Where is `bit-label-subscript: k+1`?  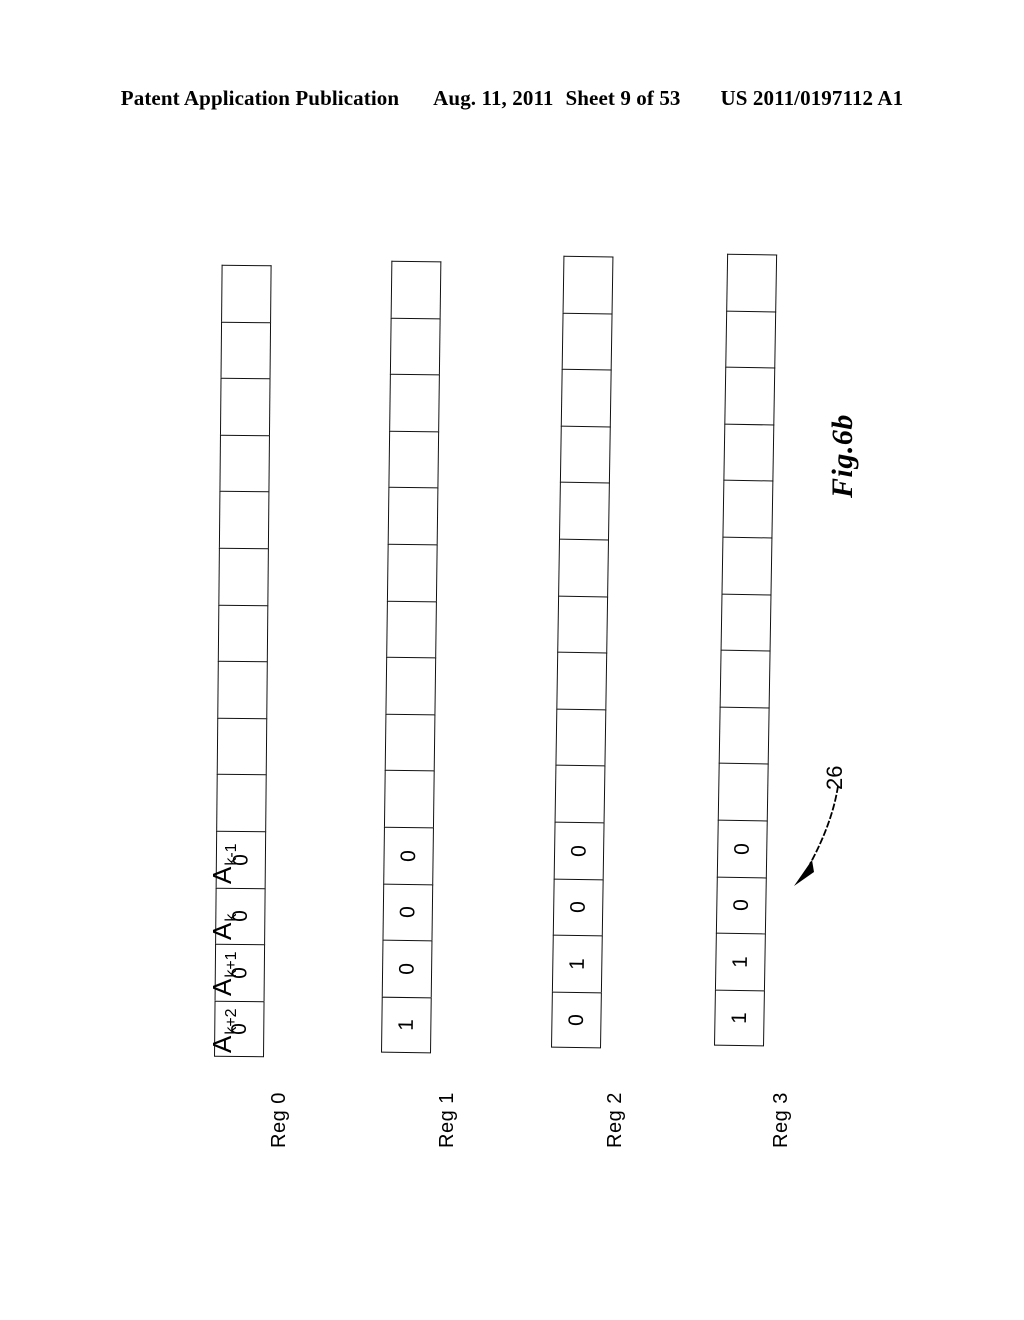 bit-label-subscript: k+1 is located at coordinates (231, 964).